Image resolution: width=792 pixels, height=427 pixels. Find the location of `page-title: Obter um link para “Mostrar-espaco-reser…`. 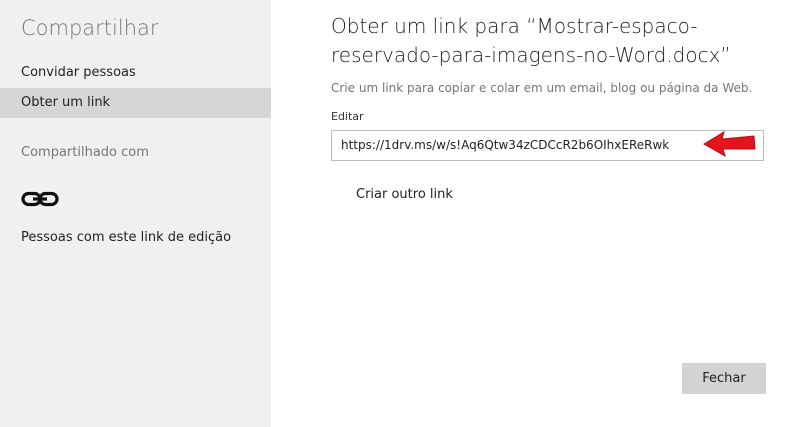

page-title: Obter um link para “Mostrar-espaco-reser… is located at coordinates (531, 40).